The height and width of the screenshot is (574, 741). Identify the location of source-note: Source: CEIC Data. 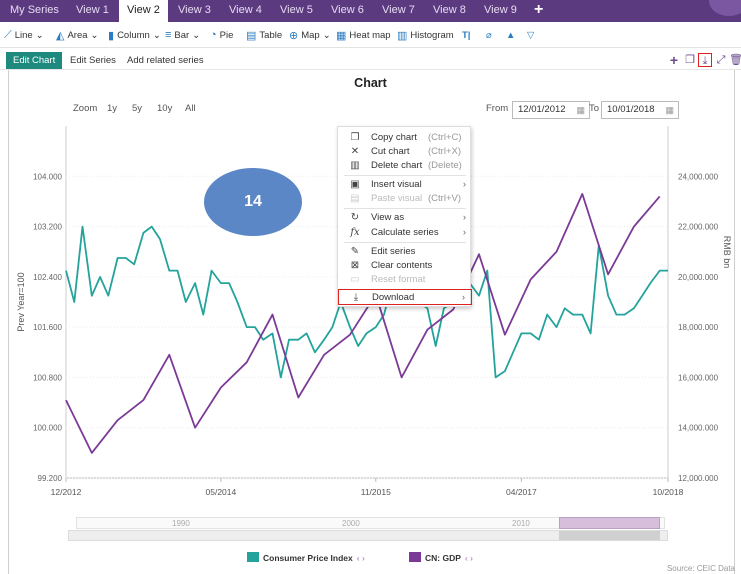
(700, 568).